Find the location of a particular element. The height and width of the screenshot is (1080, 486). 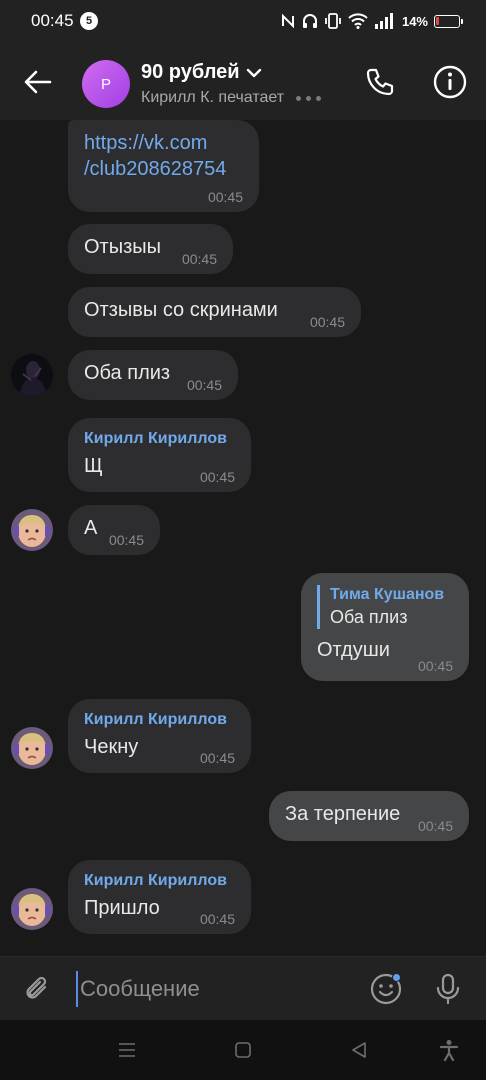

phone-icon is located at coordinates (380, 82).